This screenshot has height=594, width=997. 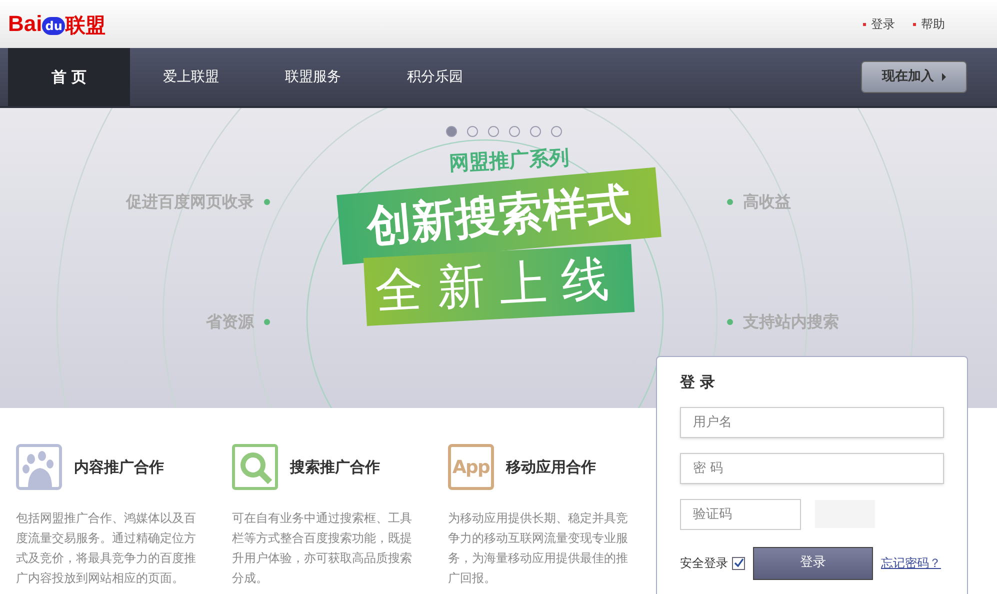 What do you see at coordinates (783, 322) in the screenshot?
I see `feature-label: 支持站内搜索` at bounding box center [783, 322].